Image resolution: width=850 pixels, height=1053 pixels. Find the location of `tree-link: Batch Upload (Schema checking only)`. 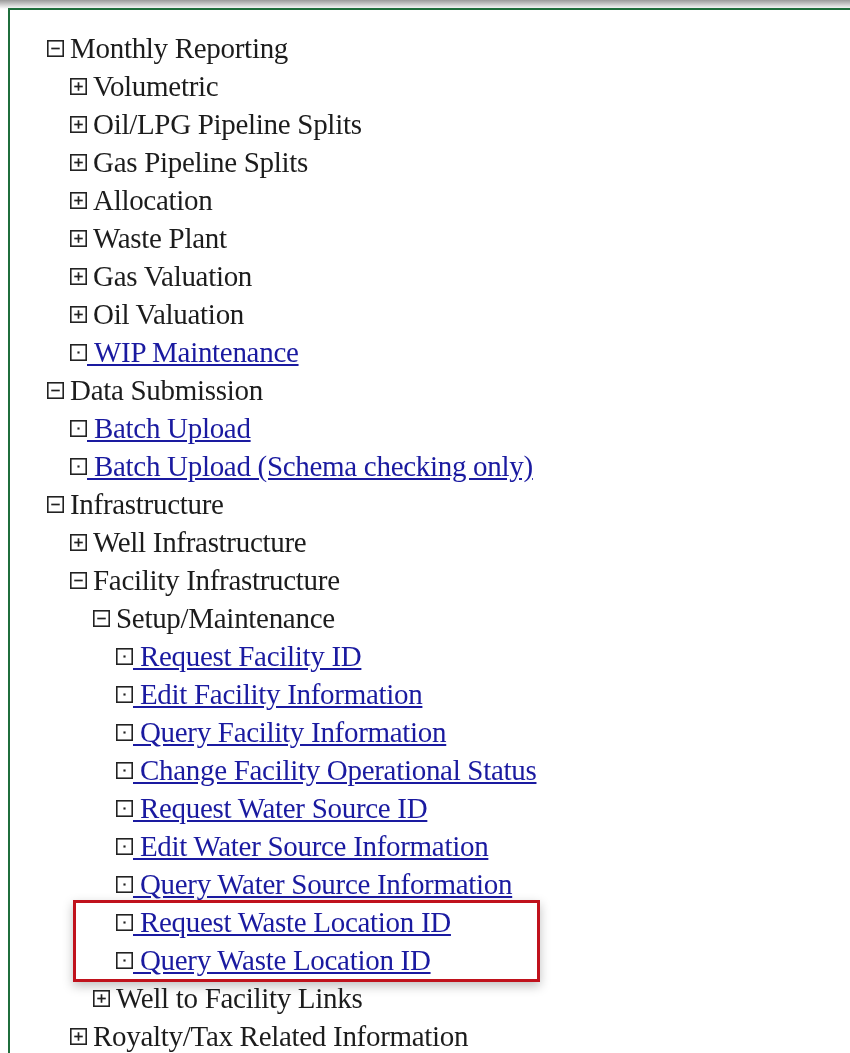

tree-link: Batch Upload (Schema checking only) is located at coordinates (310, 466).